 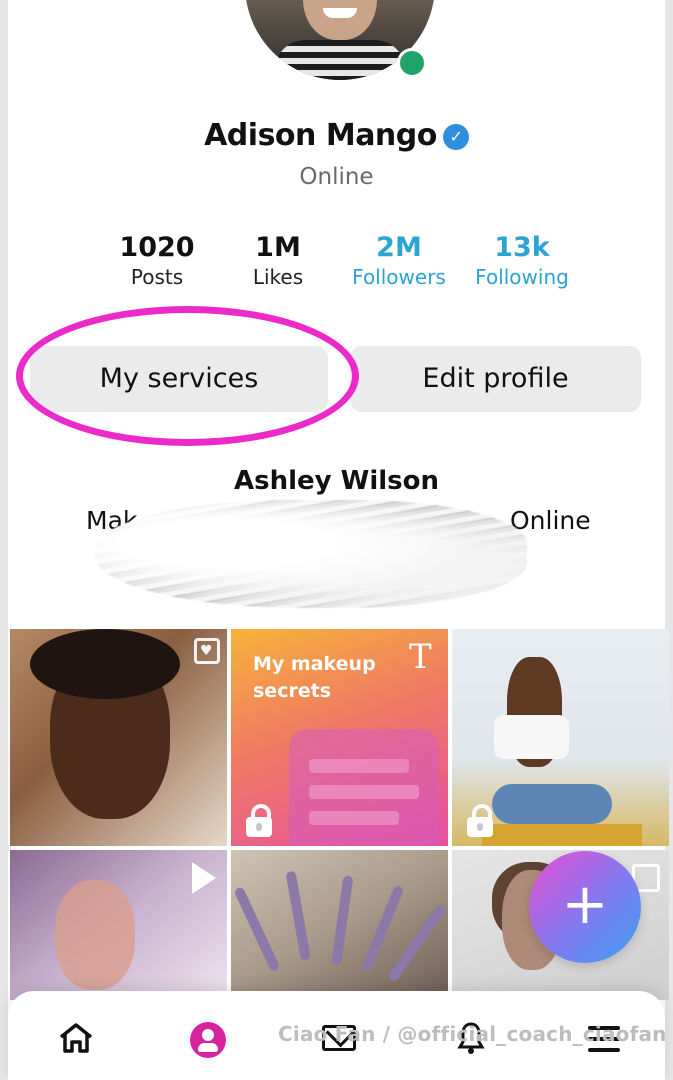 I want to click on profile-name-row: Adison Mango ✓, so click(x=336, y=135).